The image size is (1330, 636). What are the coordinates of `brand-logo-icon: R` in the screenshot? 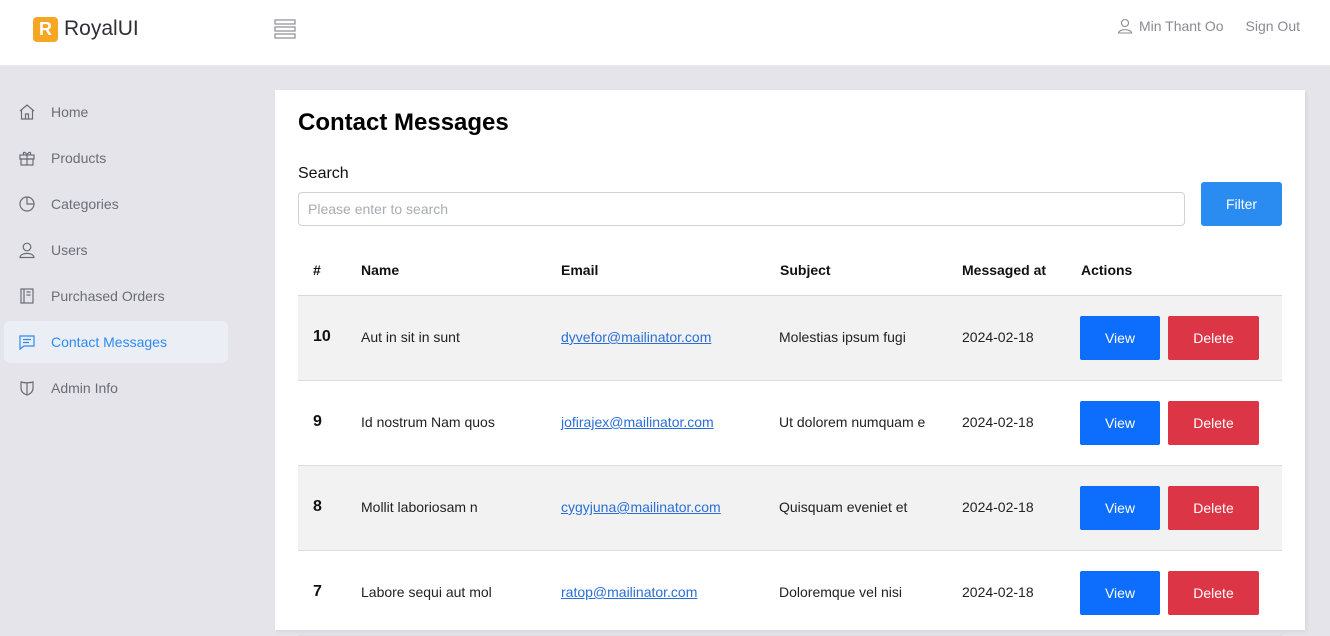 It's located at (45, 29).